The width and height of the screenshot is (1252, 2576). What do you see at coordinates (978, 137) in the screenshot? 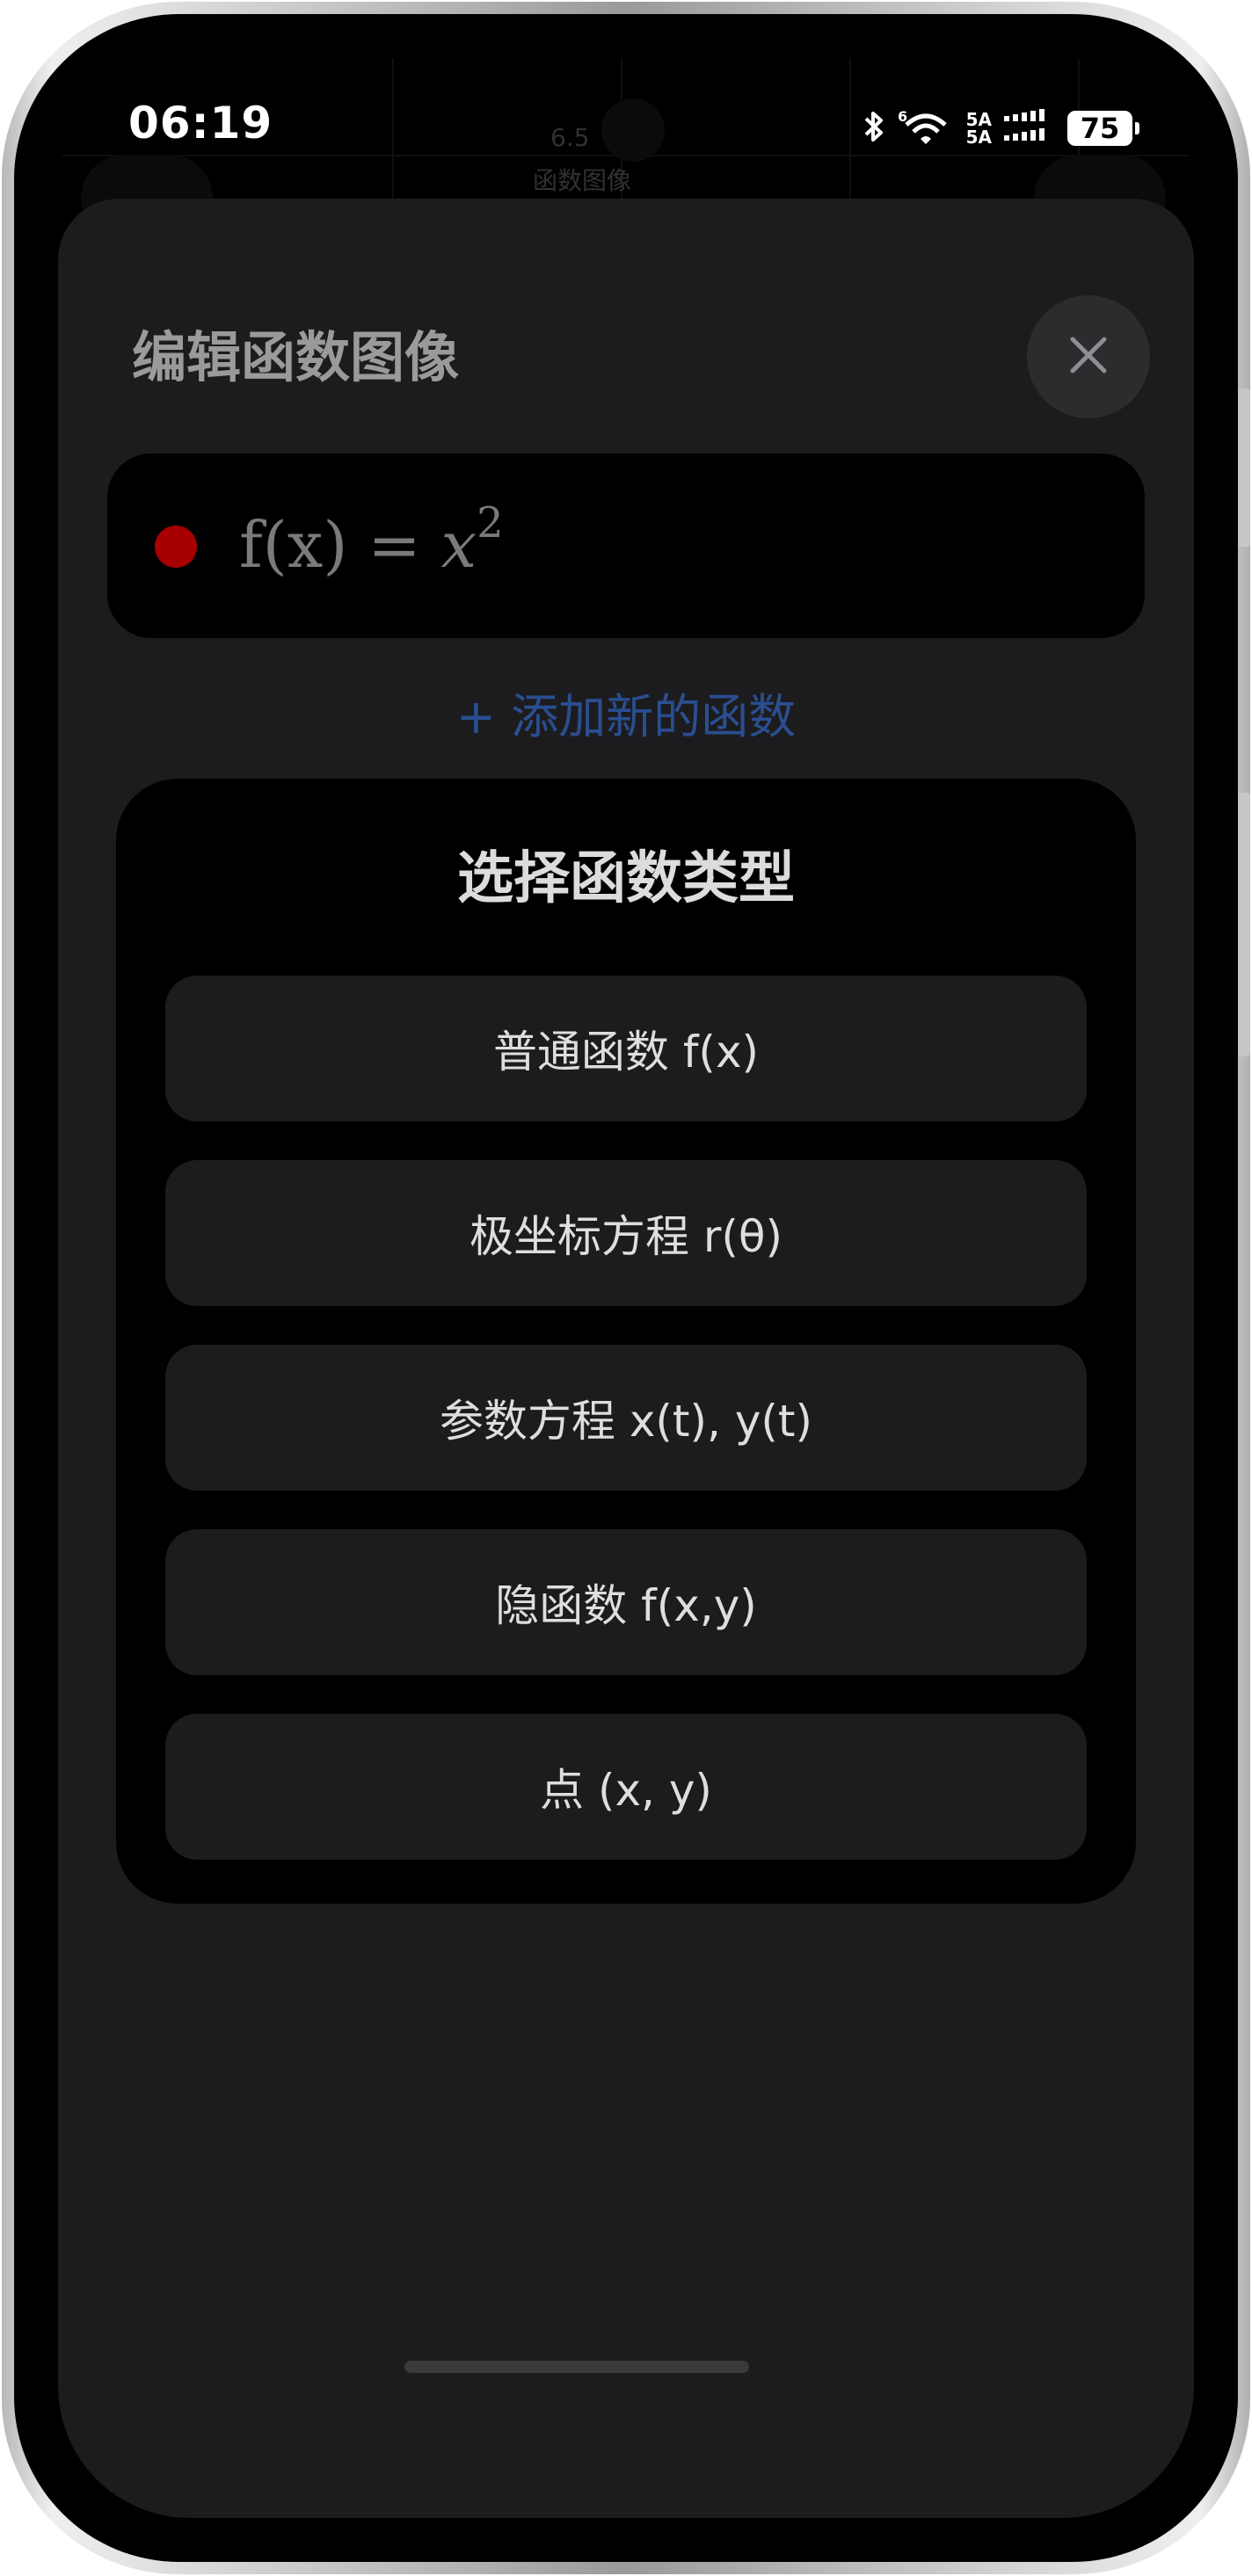
I see `network-type-bottom: 5A` at bounding box center [978, 137].